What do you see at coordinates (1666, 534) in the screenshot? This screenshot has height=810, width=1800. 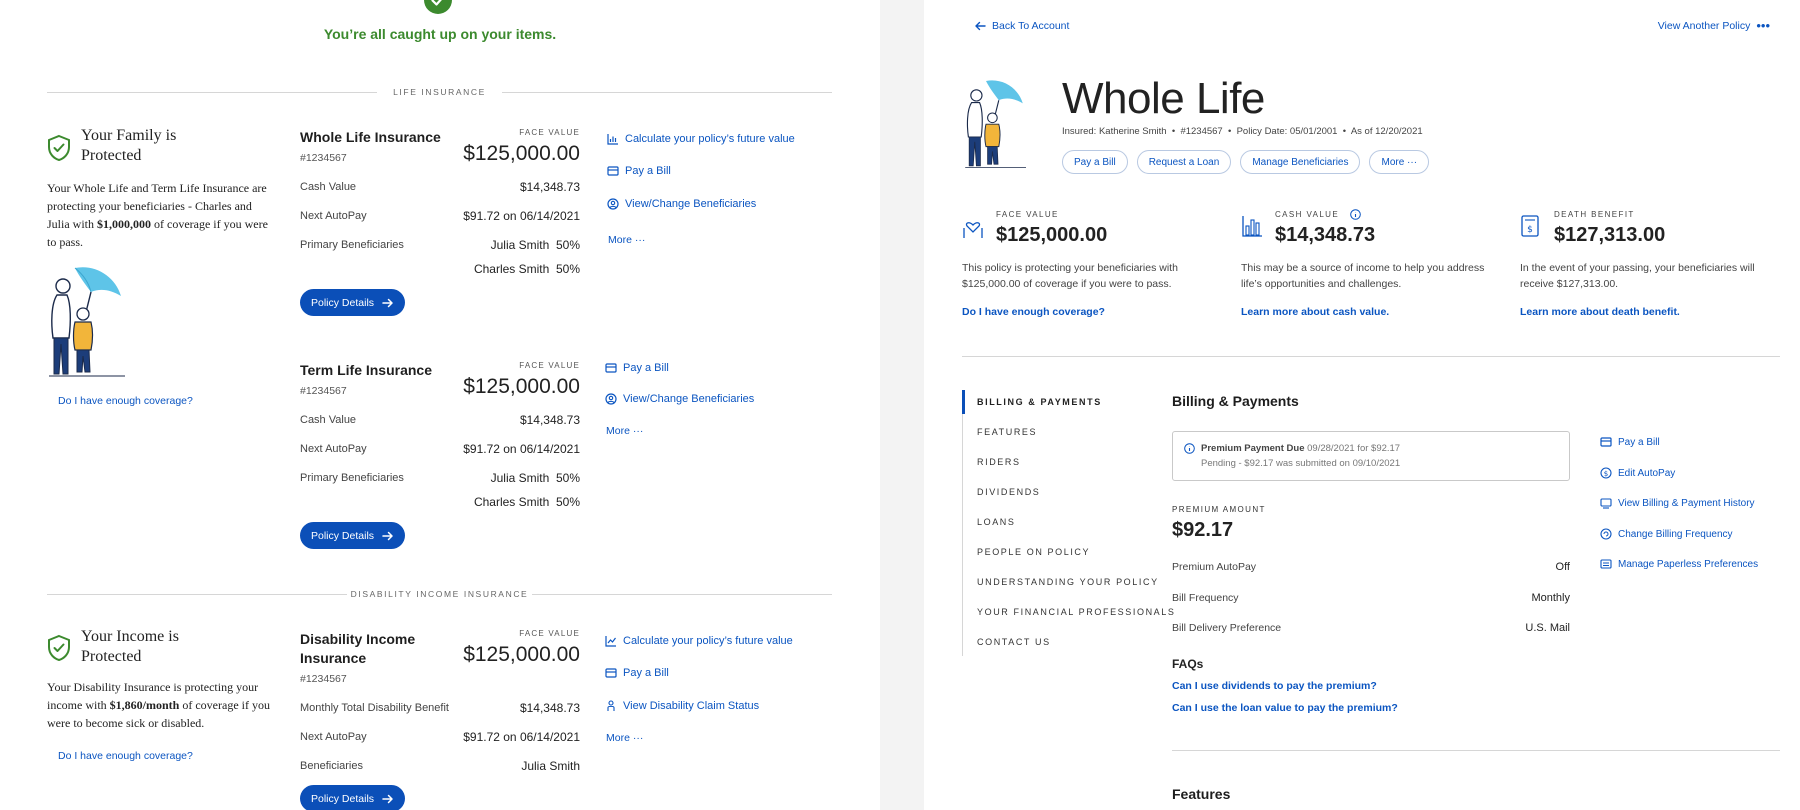 I see `action-change-frequency: Change Billing Frequency` at bounding box center [1666, 534].